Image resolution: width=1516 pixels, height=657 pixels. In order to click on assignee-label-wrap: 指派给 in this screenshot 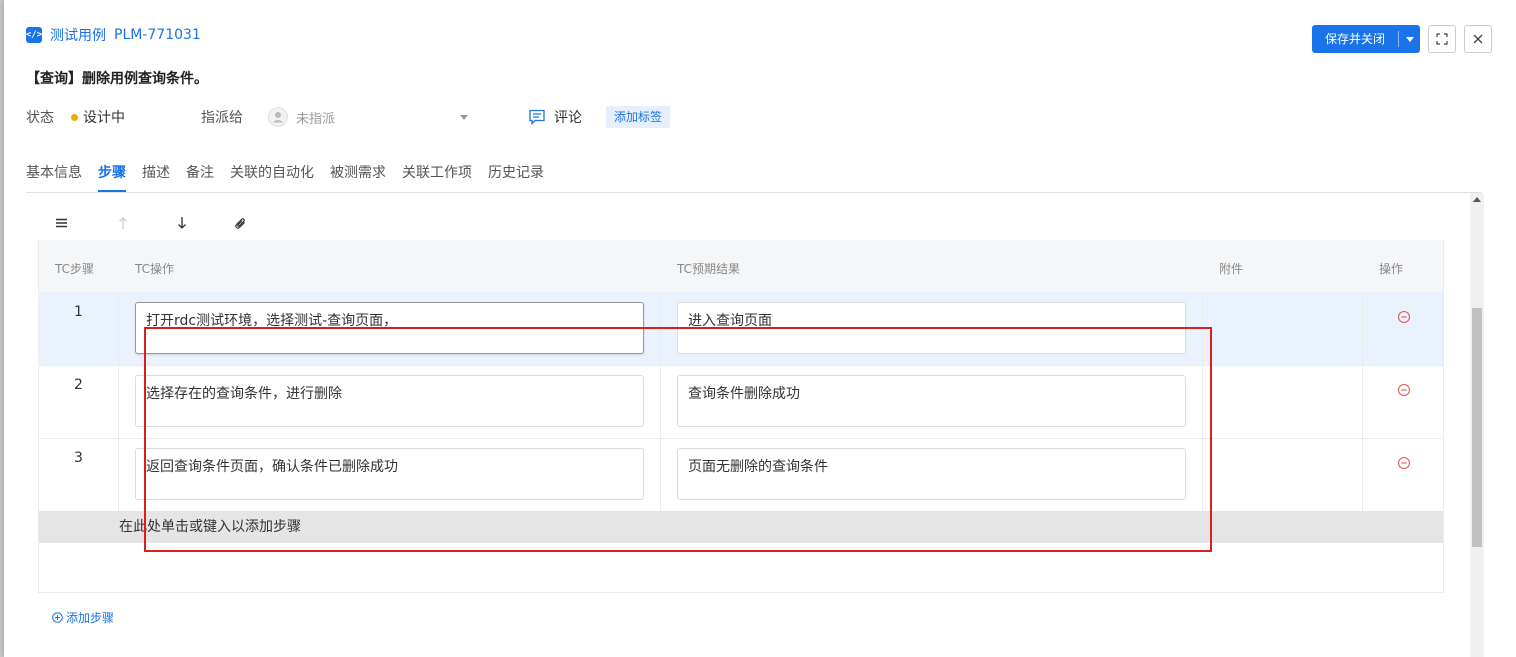, I will do `click(222, 117)`.